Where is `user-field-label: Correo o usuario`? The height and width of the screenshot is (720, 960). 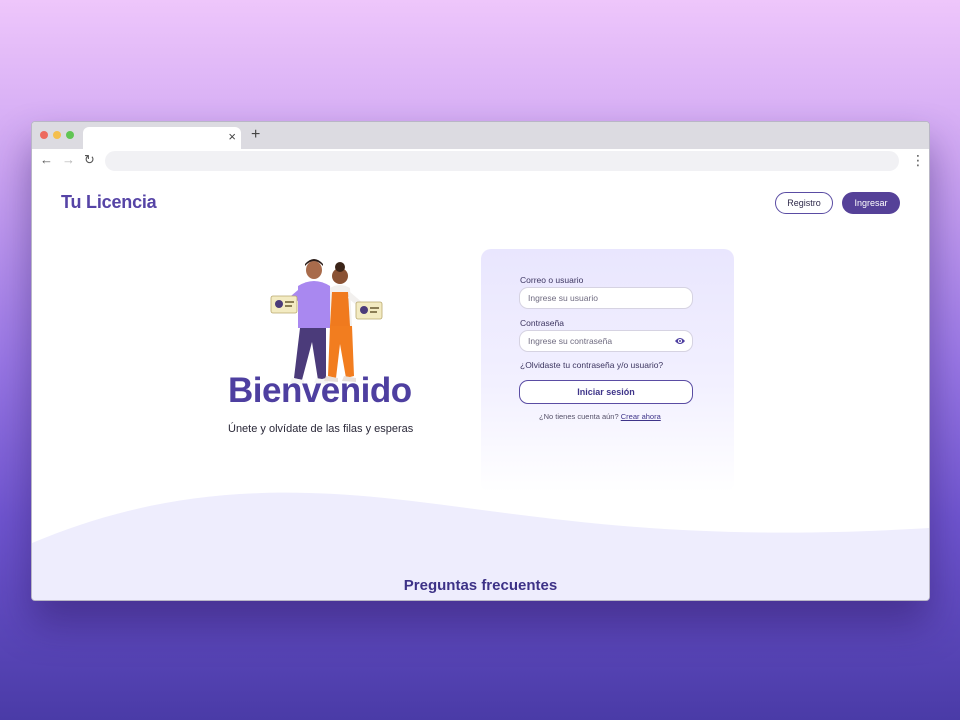 user-field-label: Correo o usuario is located at coordinates (552, 280).